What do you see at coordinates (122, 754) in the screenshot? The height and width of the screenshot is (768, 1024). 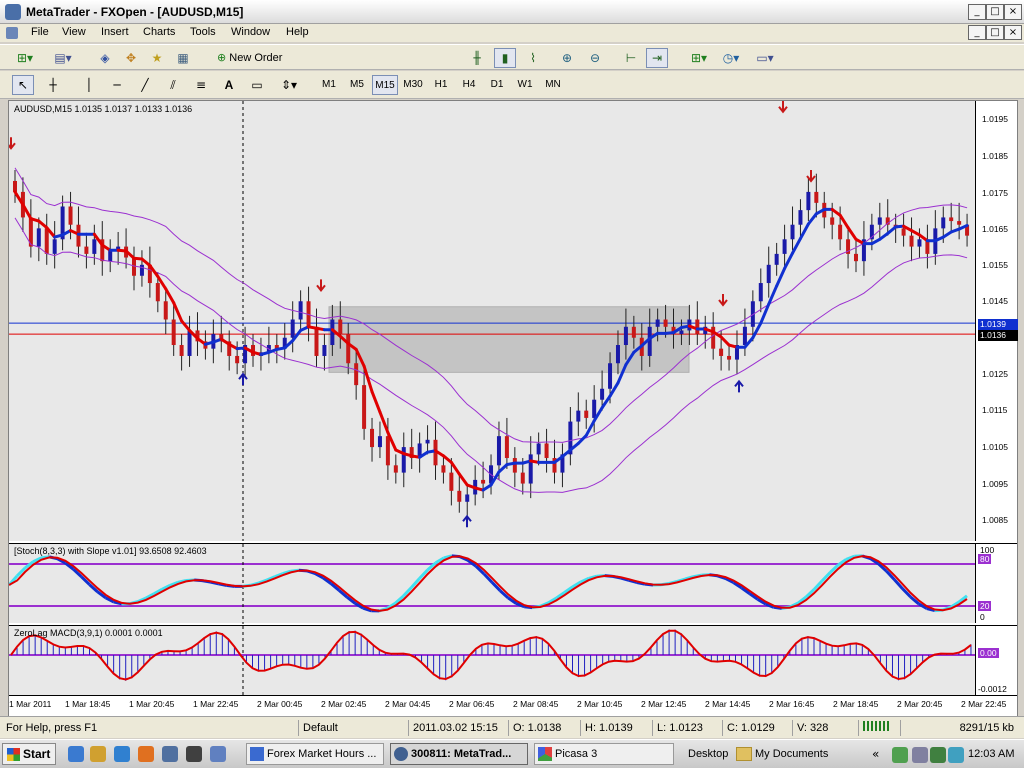 I see `chrome-icon` at bounding box center [122, 754].